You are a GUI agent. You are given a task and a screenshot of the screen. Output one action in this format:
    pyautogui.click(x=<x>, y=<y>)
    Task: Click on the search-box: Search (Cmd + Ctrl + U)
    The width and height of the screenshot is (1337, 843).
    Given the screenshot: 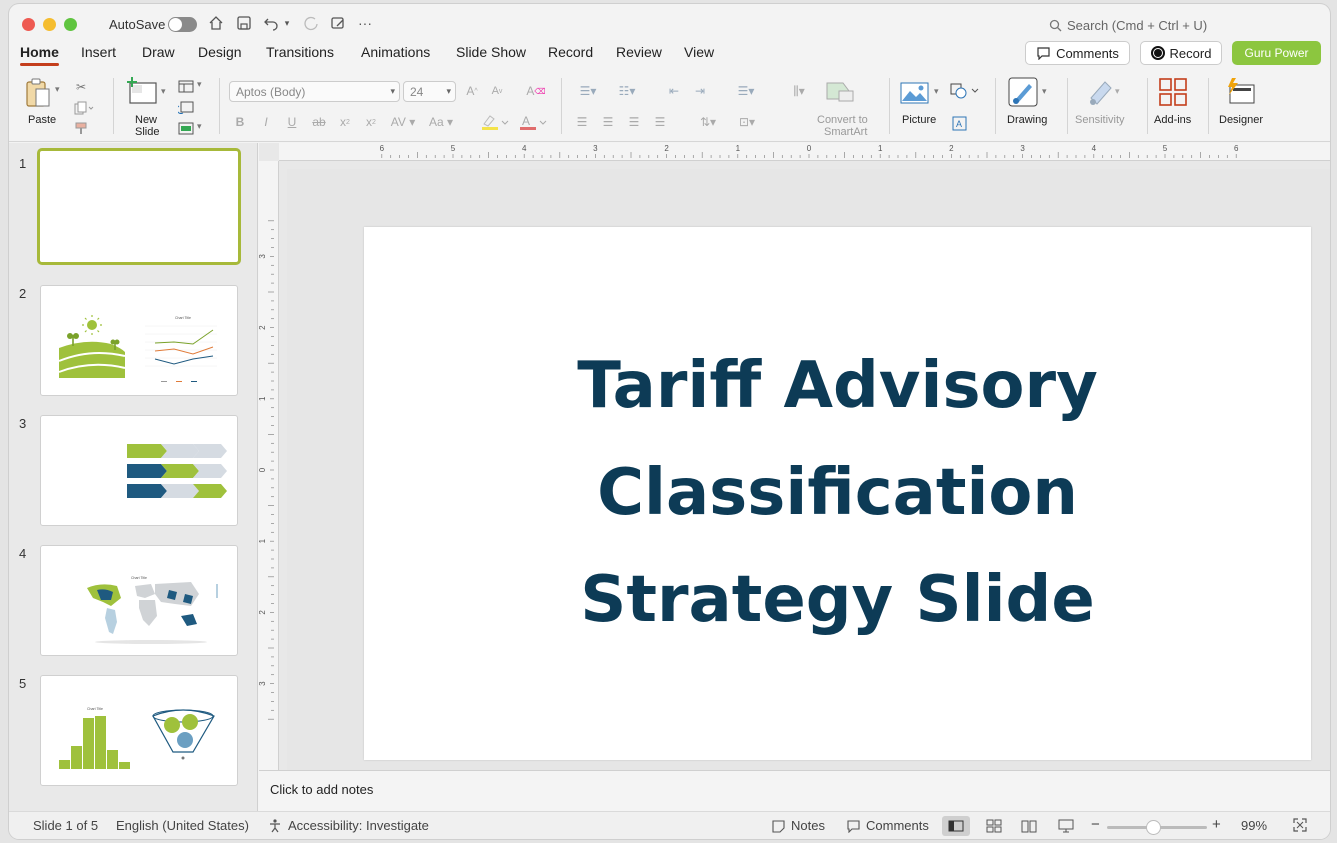 What is the action you would take?
    pyautogui.click(x=1128, y=25)
    